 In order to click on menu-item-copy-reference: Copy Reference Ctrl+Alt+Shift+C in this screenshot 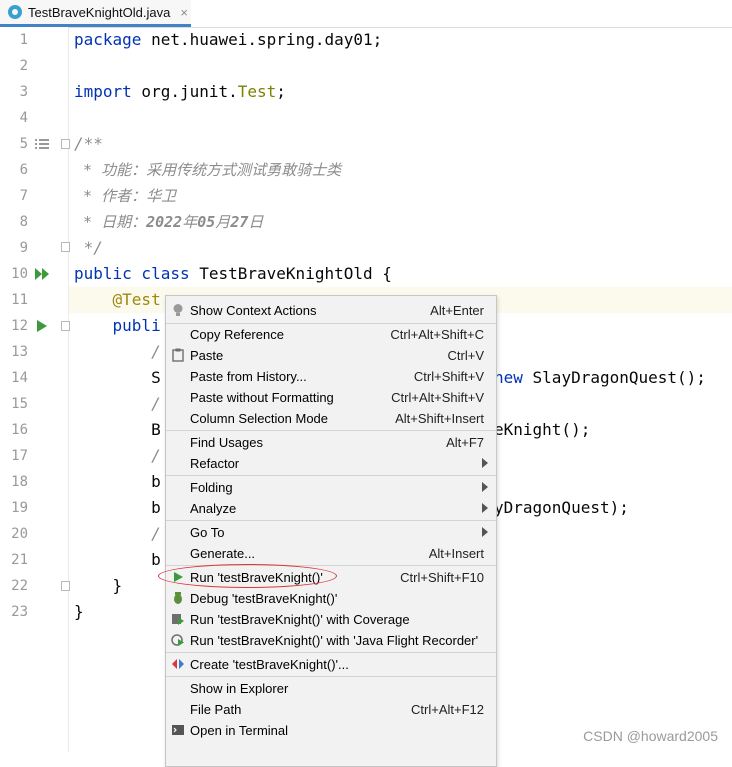, I will do `click(331, 334)`.